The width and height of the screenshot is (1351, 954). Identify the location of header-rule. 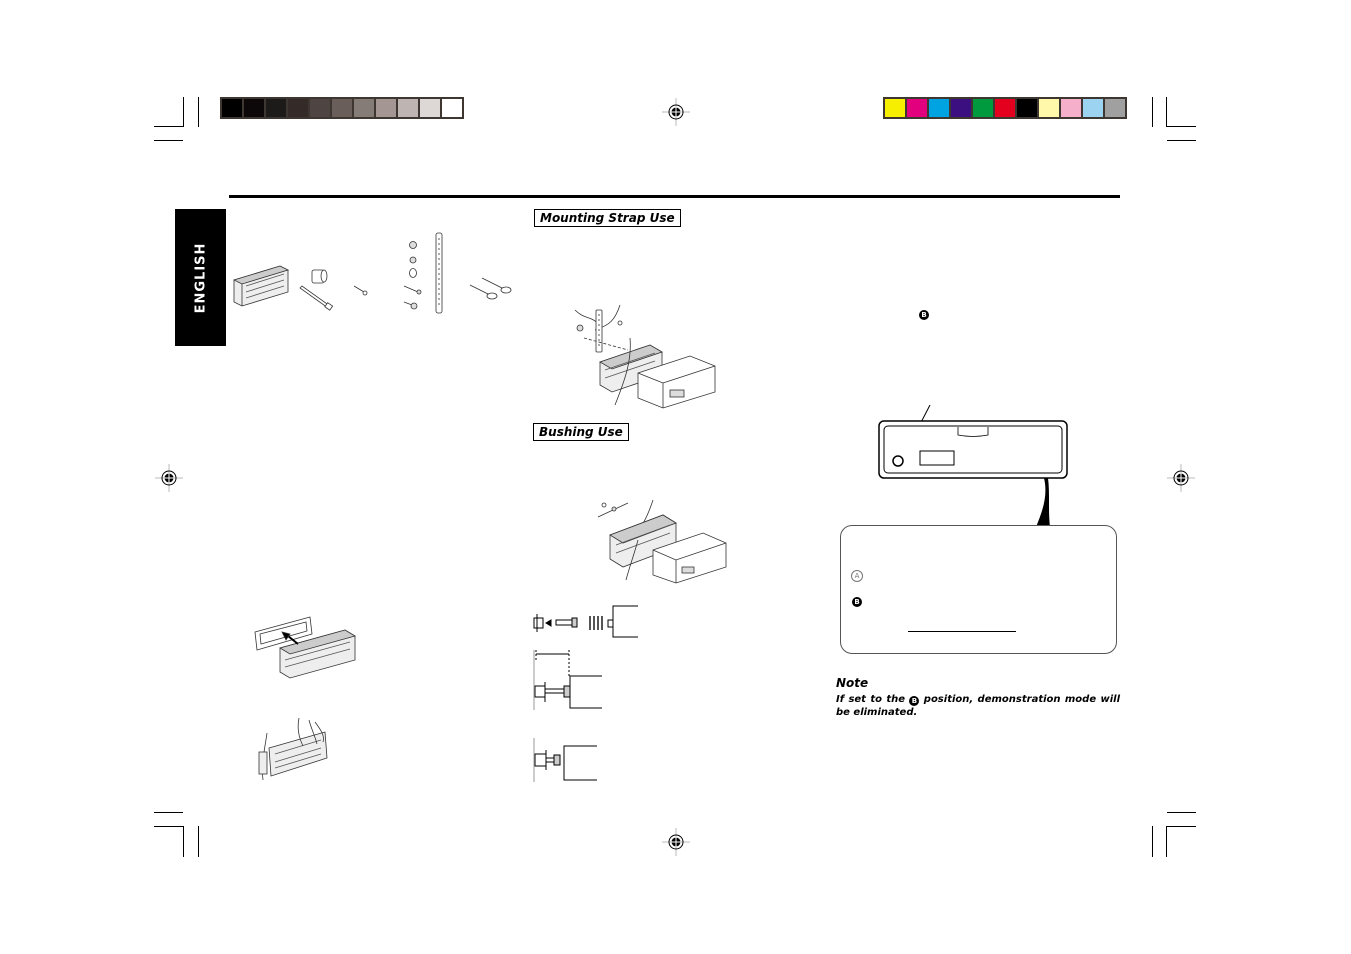
(674, 196).